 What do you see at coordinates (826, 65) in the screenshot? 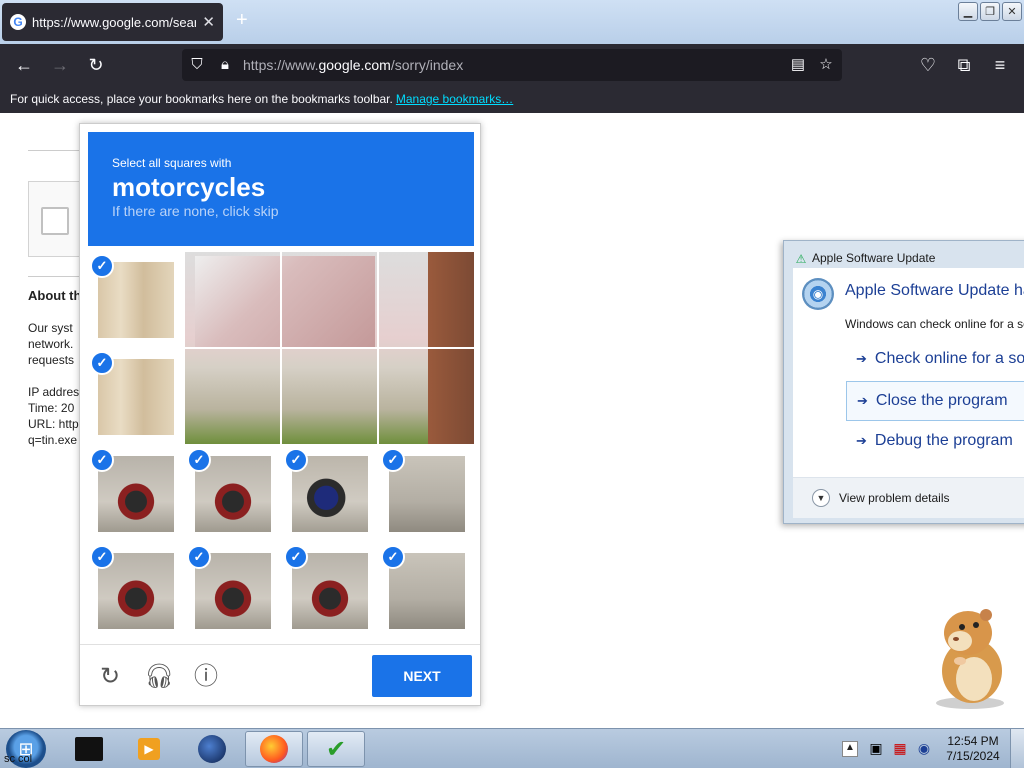
I see `bookmark-star-icon: ☆` at bounding box center [826, 65].